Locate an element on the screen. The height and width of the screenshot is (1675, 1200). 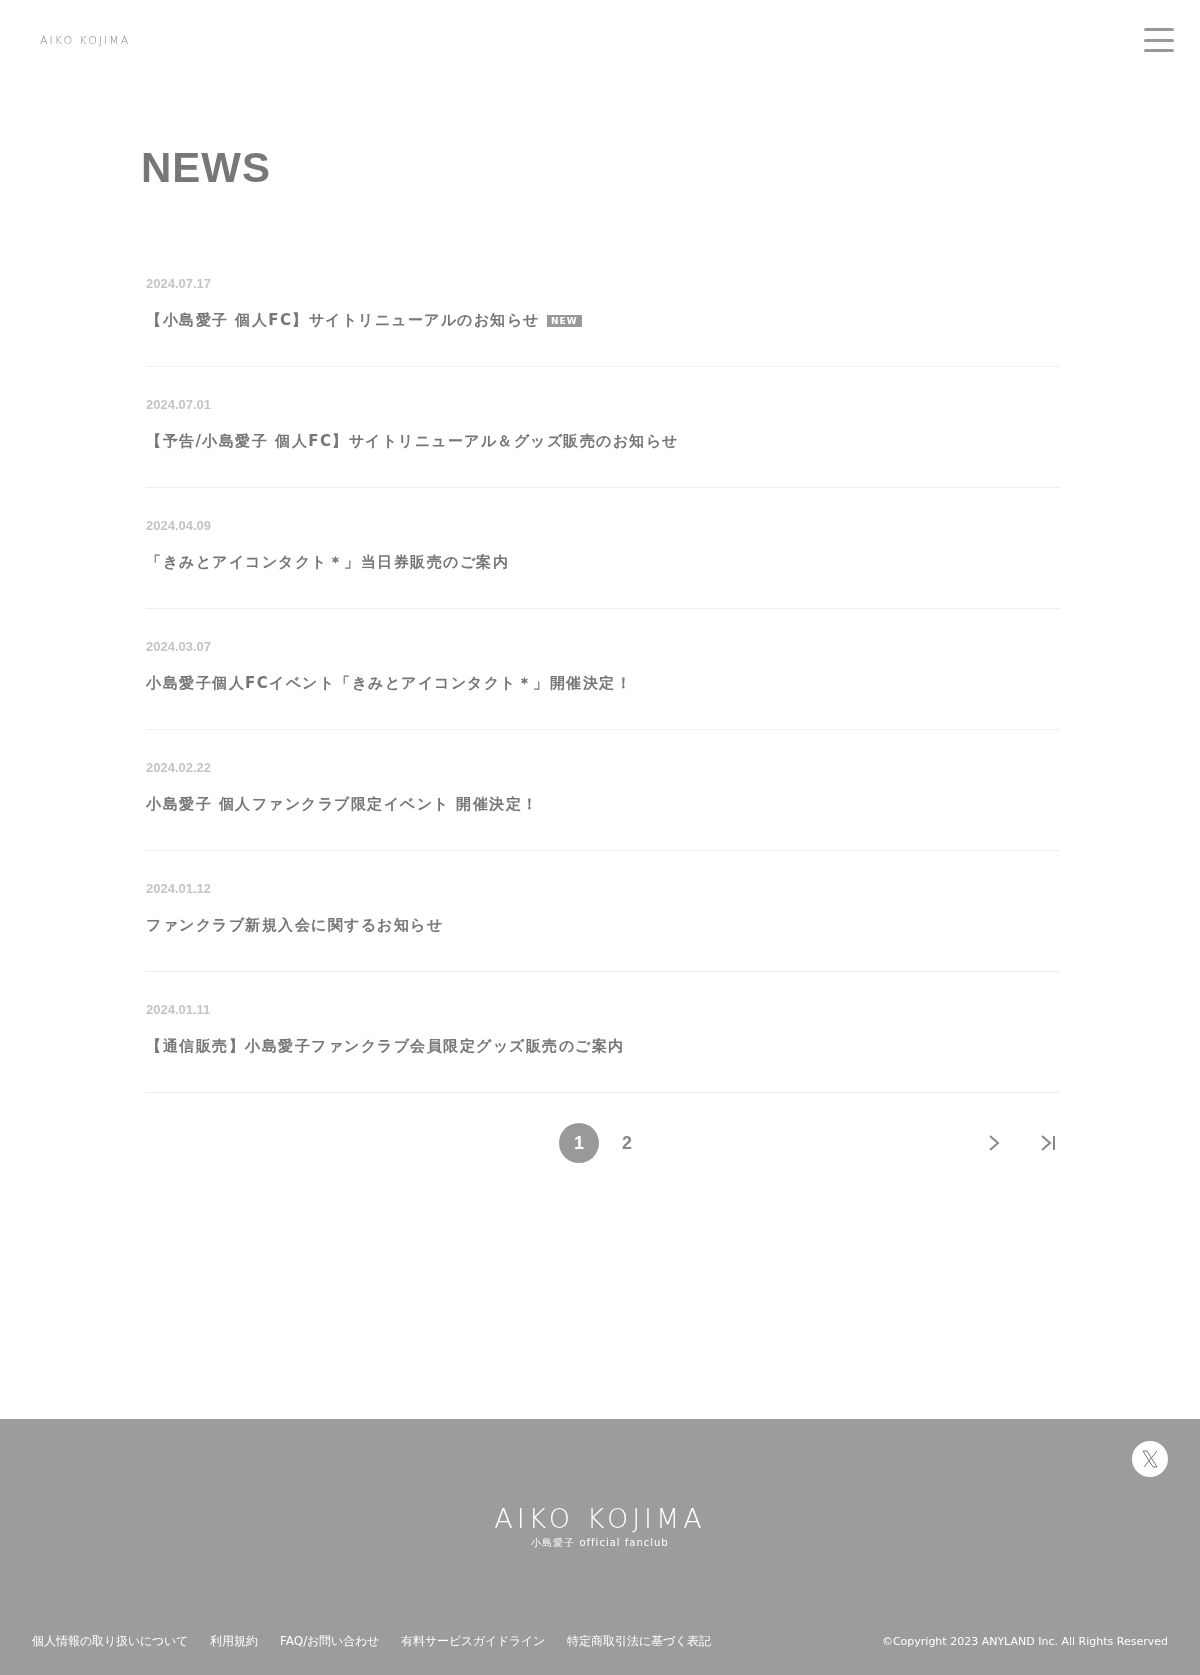
x-social-button is located at coordinates (1150, 1459).